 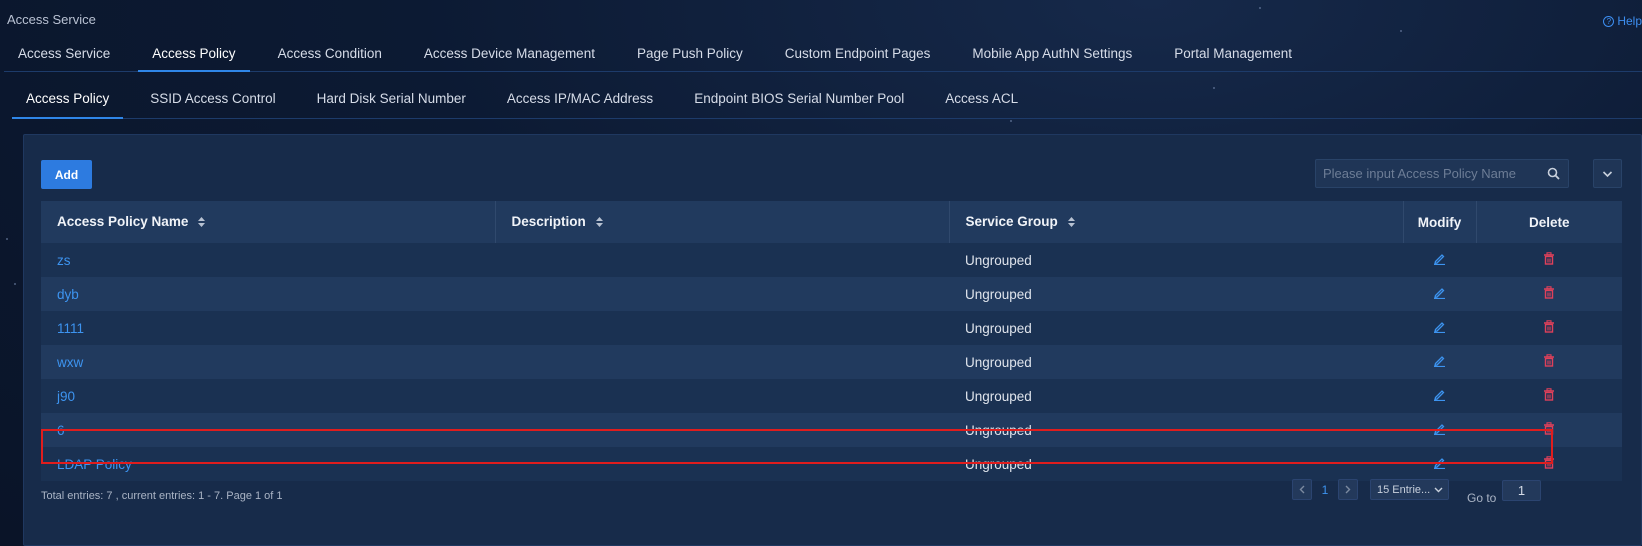 I want to click on search-icon, so click(x=1553, y=173).